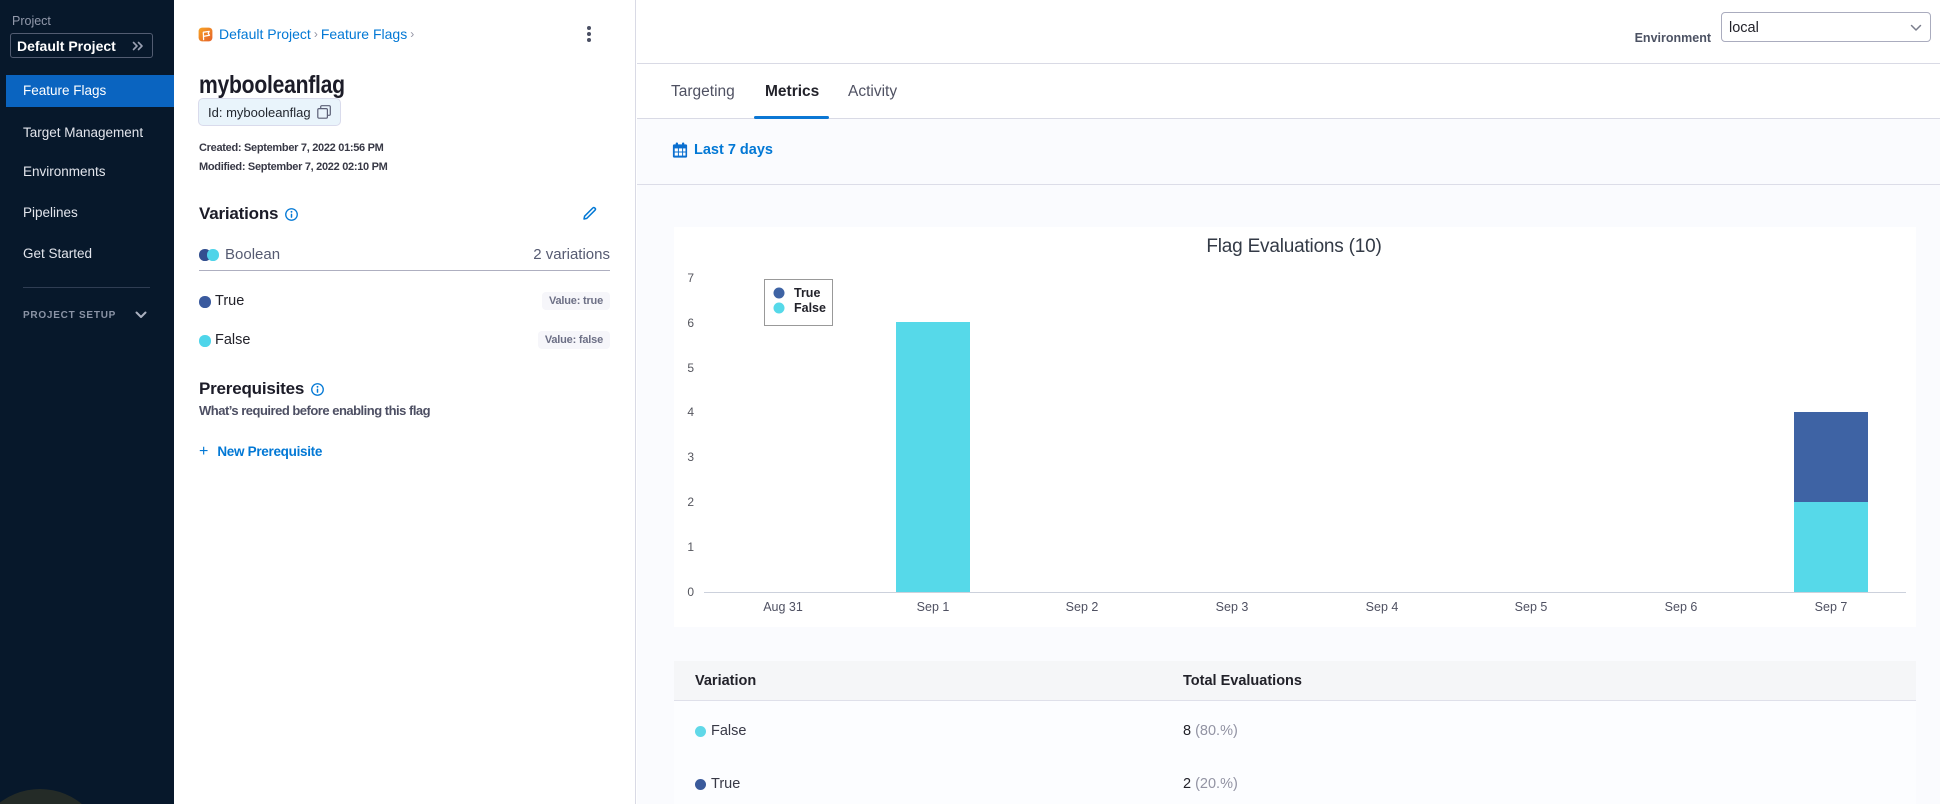 The height and width of the screenshot is (804, 1940). What do you see at coordinates (1232, 607) in the screenshot?
I see `svg-text: Sep 3` at bounding box center [1232, 607].